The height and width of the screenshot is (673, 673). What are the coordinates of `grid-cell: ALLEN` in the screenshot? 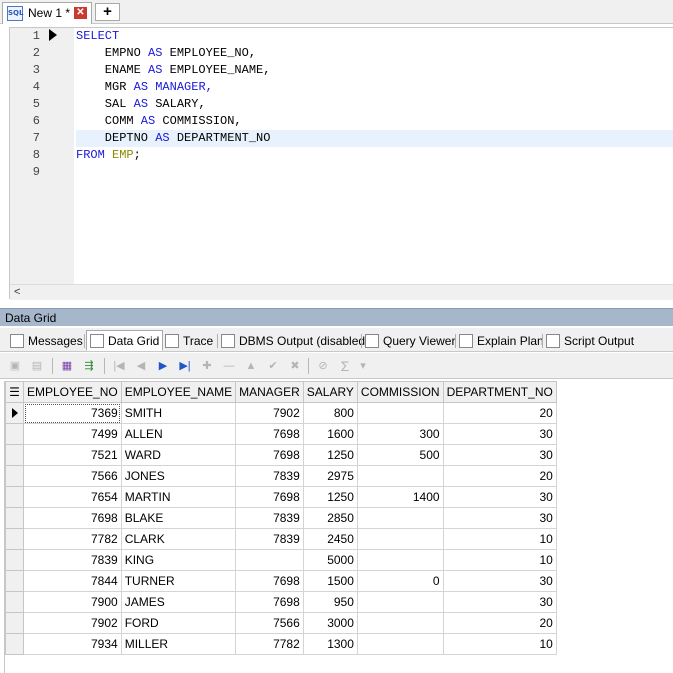 It's located at (178, 434).